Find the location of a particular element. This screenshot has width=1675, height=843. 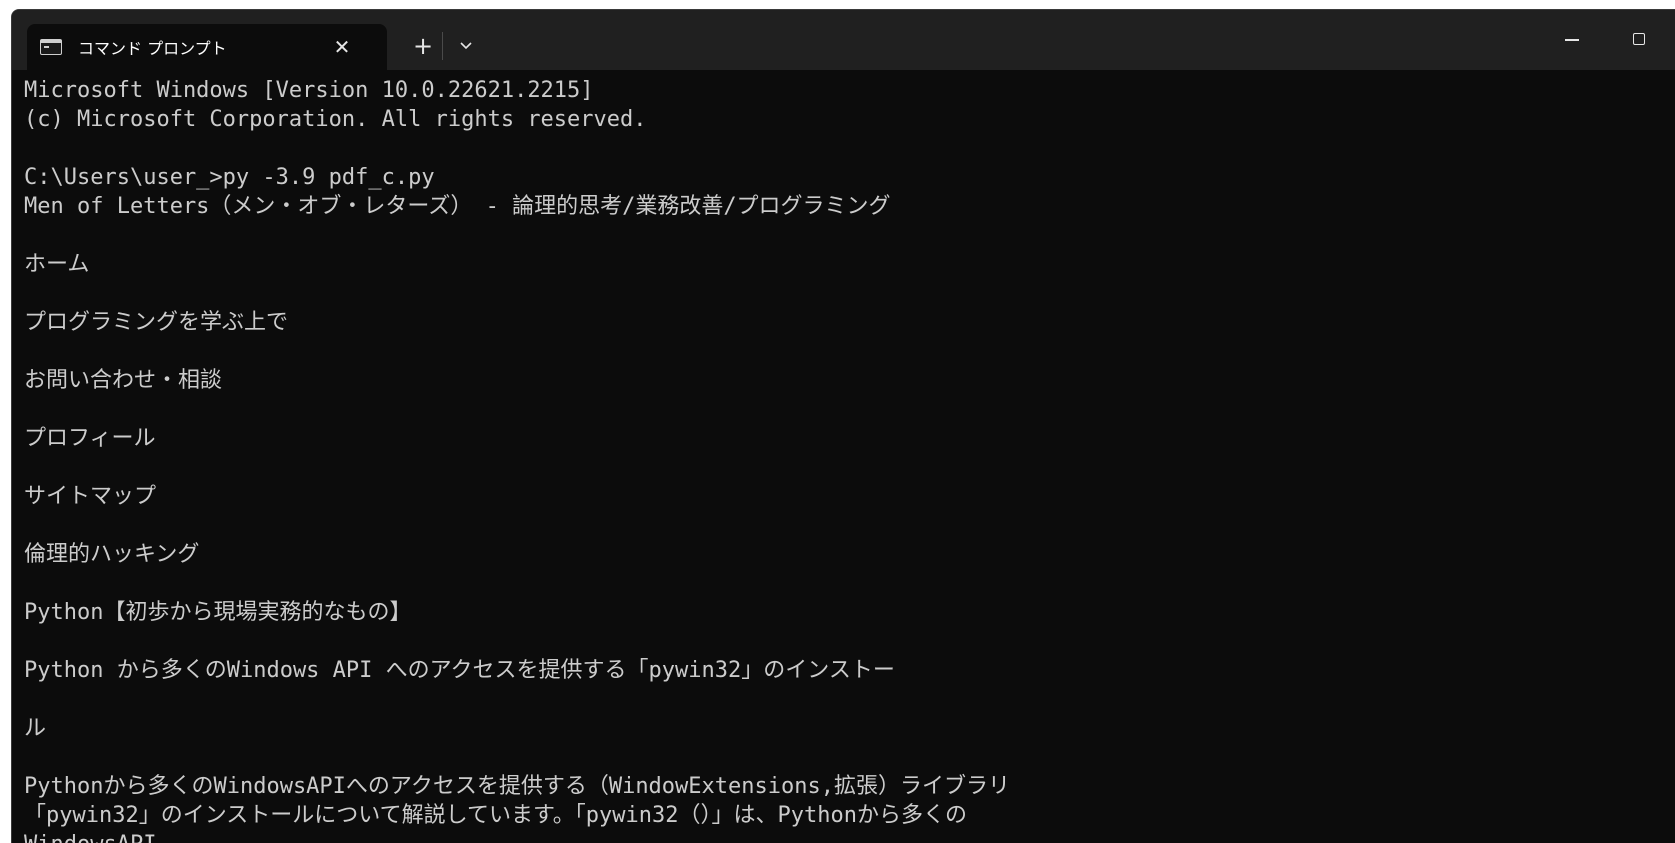

new-tab-button: + is located at coordinates (423, 46).